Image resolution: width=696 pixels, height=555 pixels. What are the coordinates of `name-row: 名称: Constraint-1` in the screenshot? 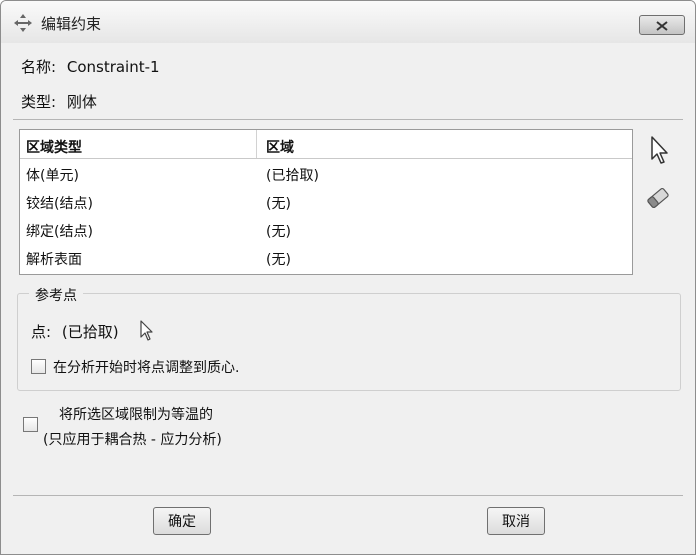 It's located at (90, 66).